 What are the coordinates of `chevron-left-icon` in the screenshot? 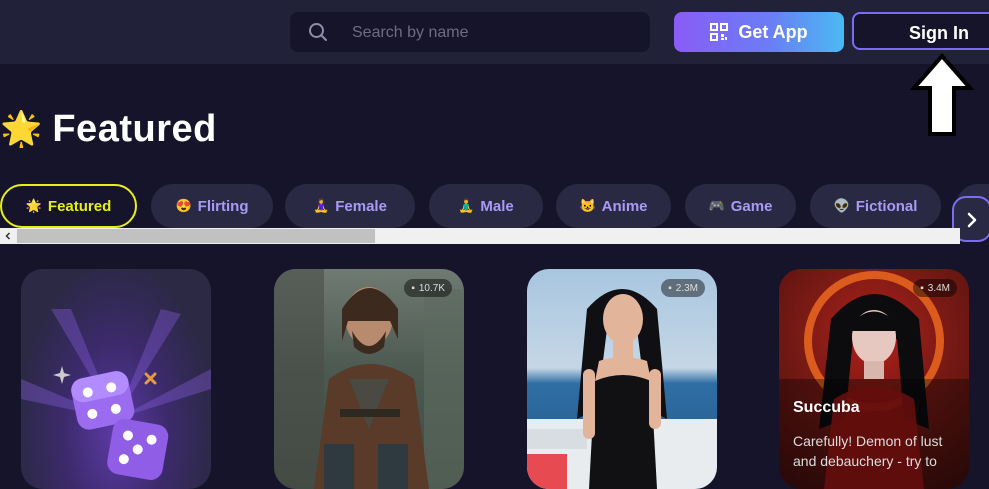 It's located at (8, 236).